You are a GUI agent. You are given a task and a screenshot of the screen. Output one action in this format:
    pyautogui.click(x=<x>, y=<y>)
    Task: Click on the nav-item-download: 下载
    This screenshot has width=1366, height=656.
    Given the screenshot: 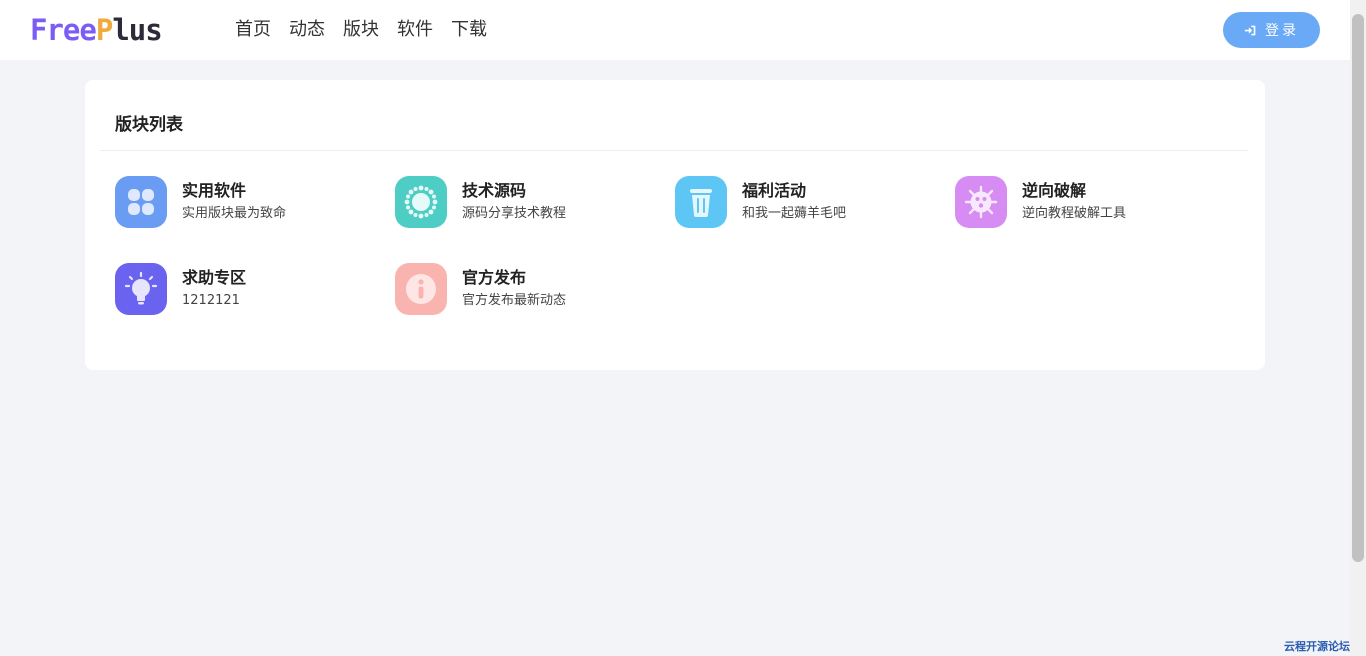 What is the action you would take?
    pyautogui.click(x=469, y=30)
    